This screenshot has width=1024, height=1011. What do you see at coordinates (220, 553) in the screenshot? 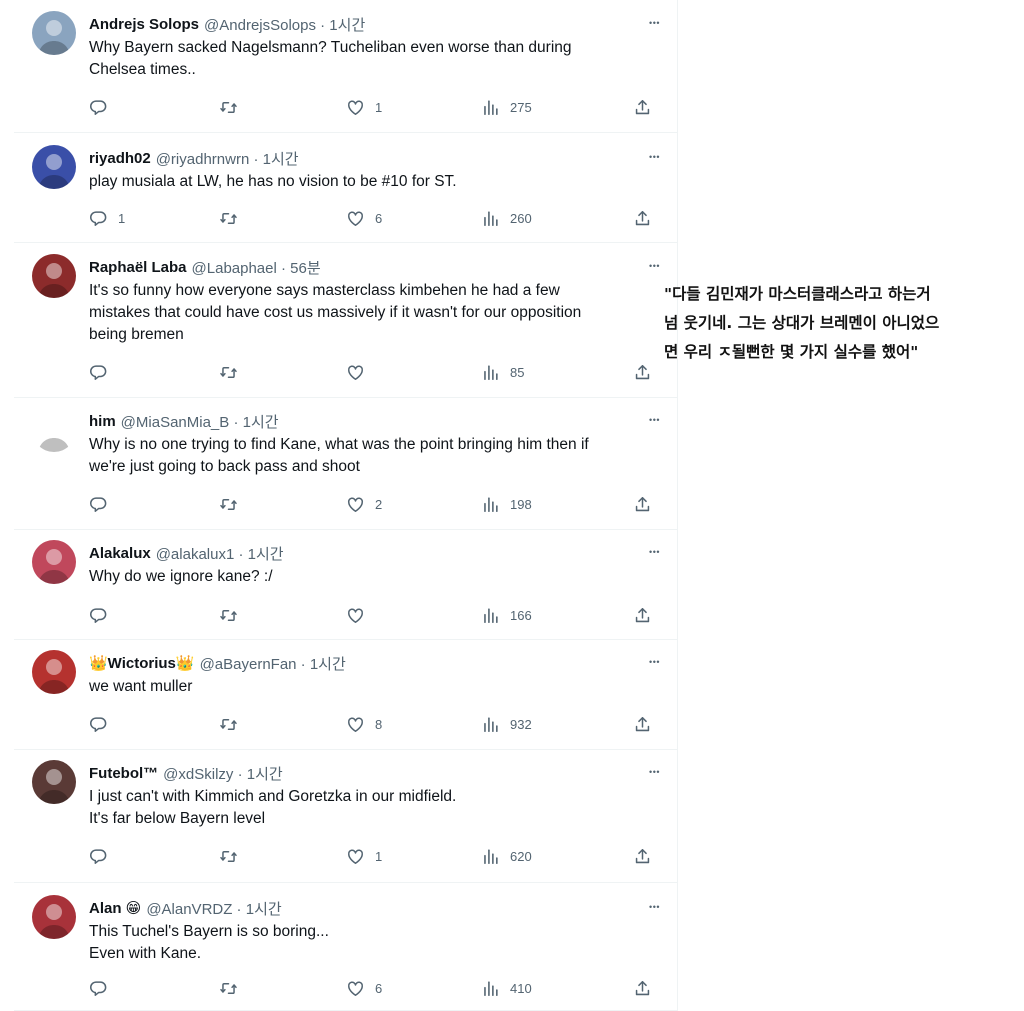
I see `author-handle: @alakalux1 · 1시간` at bounding box center [220, 553].